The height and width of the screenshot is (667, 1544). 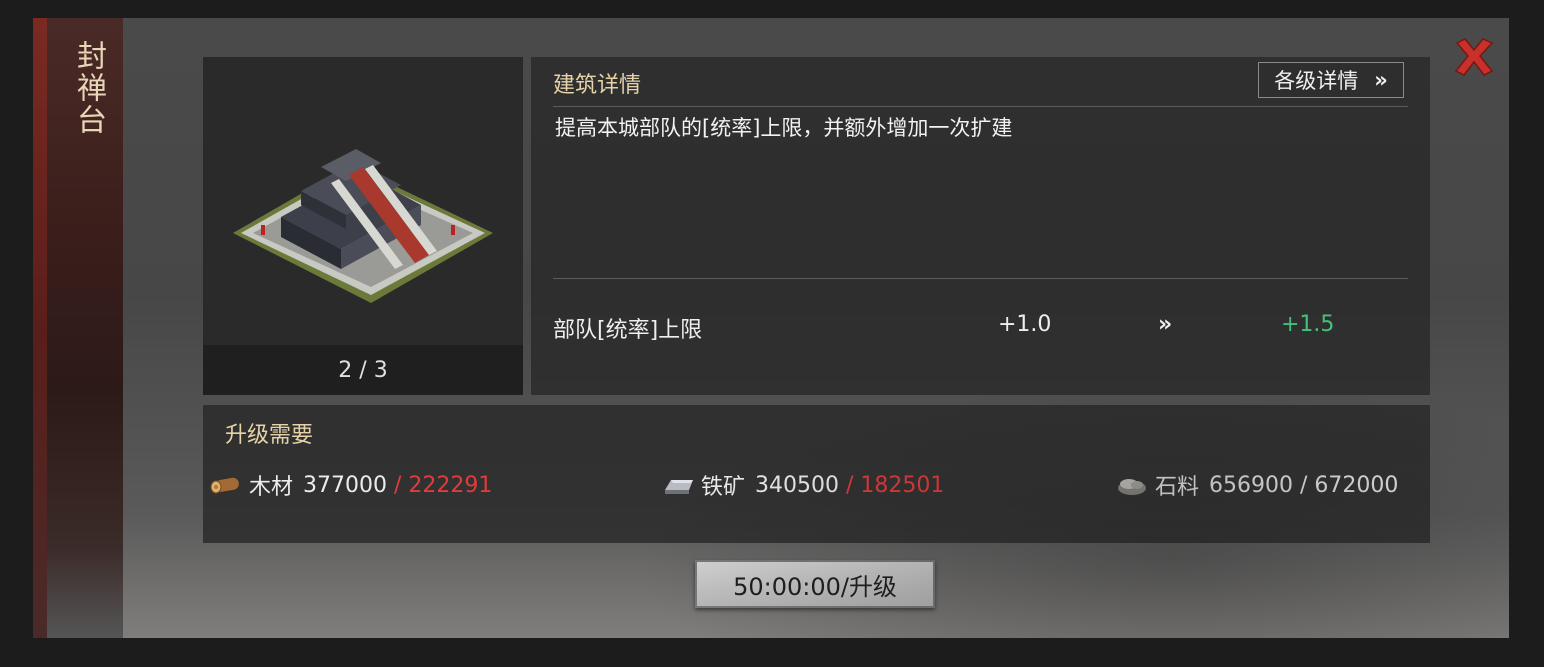 What do you see at coordinates (1132, 487) in the screenshot?
I see `stone-icon` at bounding box center [1132, 487].